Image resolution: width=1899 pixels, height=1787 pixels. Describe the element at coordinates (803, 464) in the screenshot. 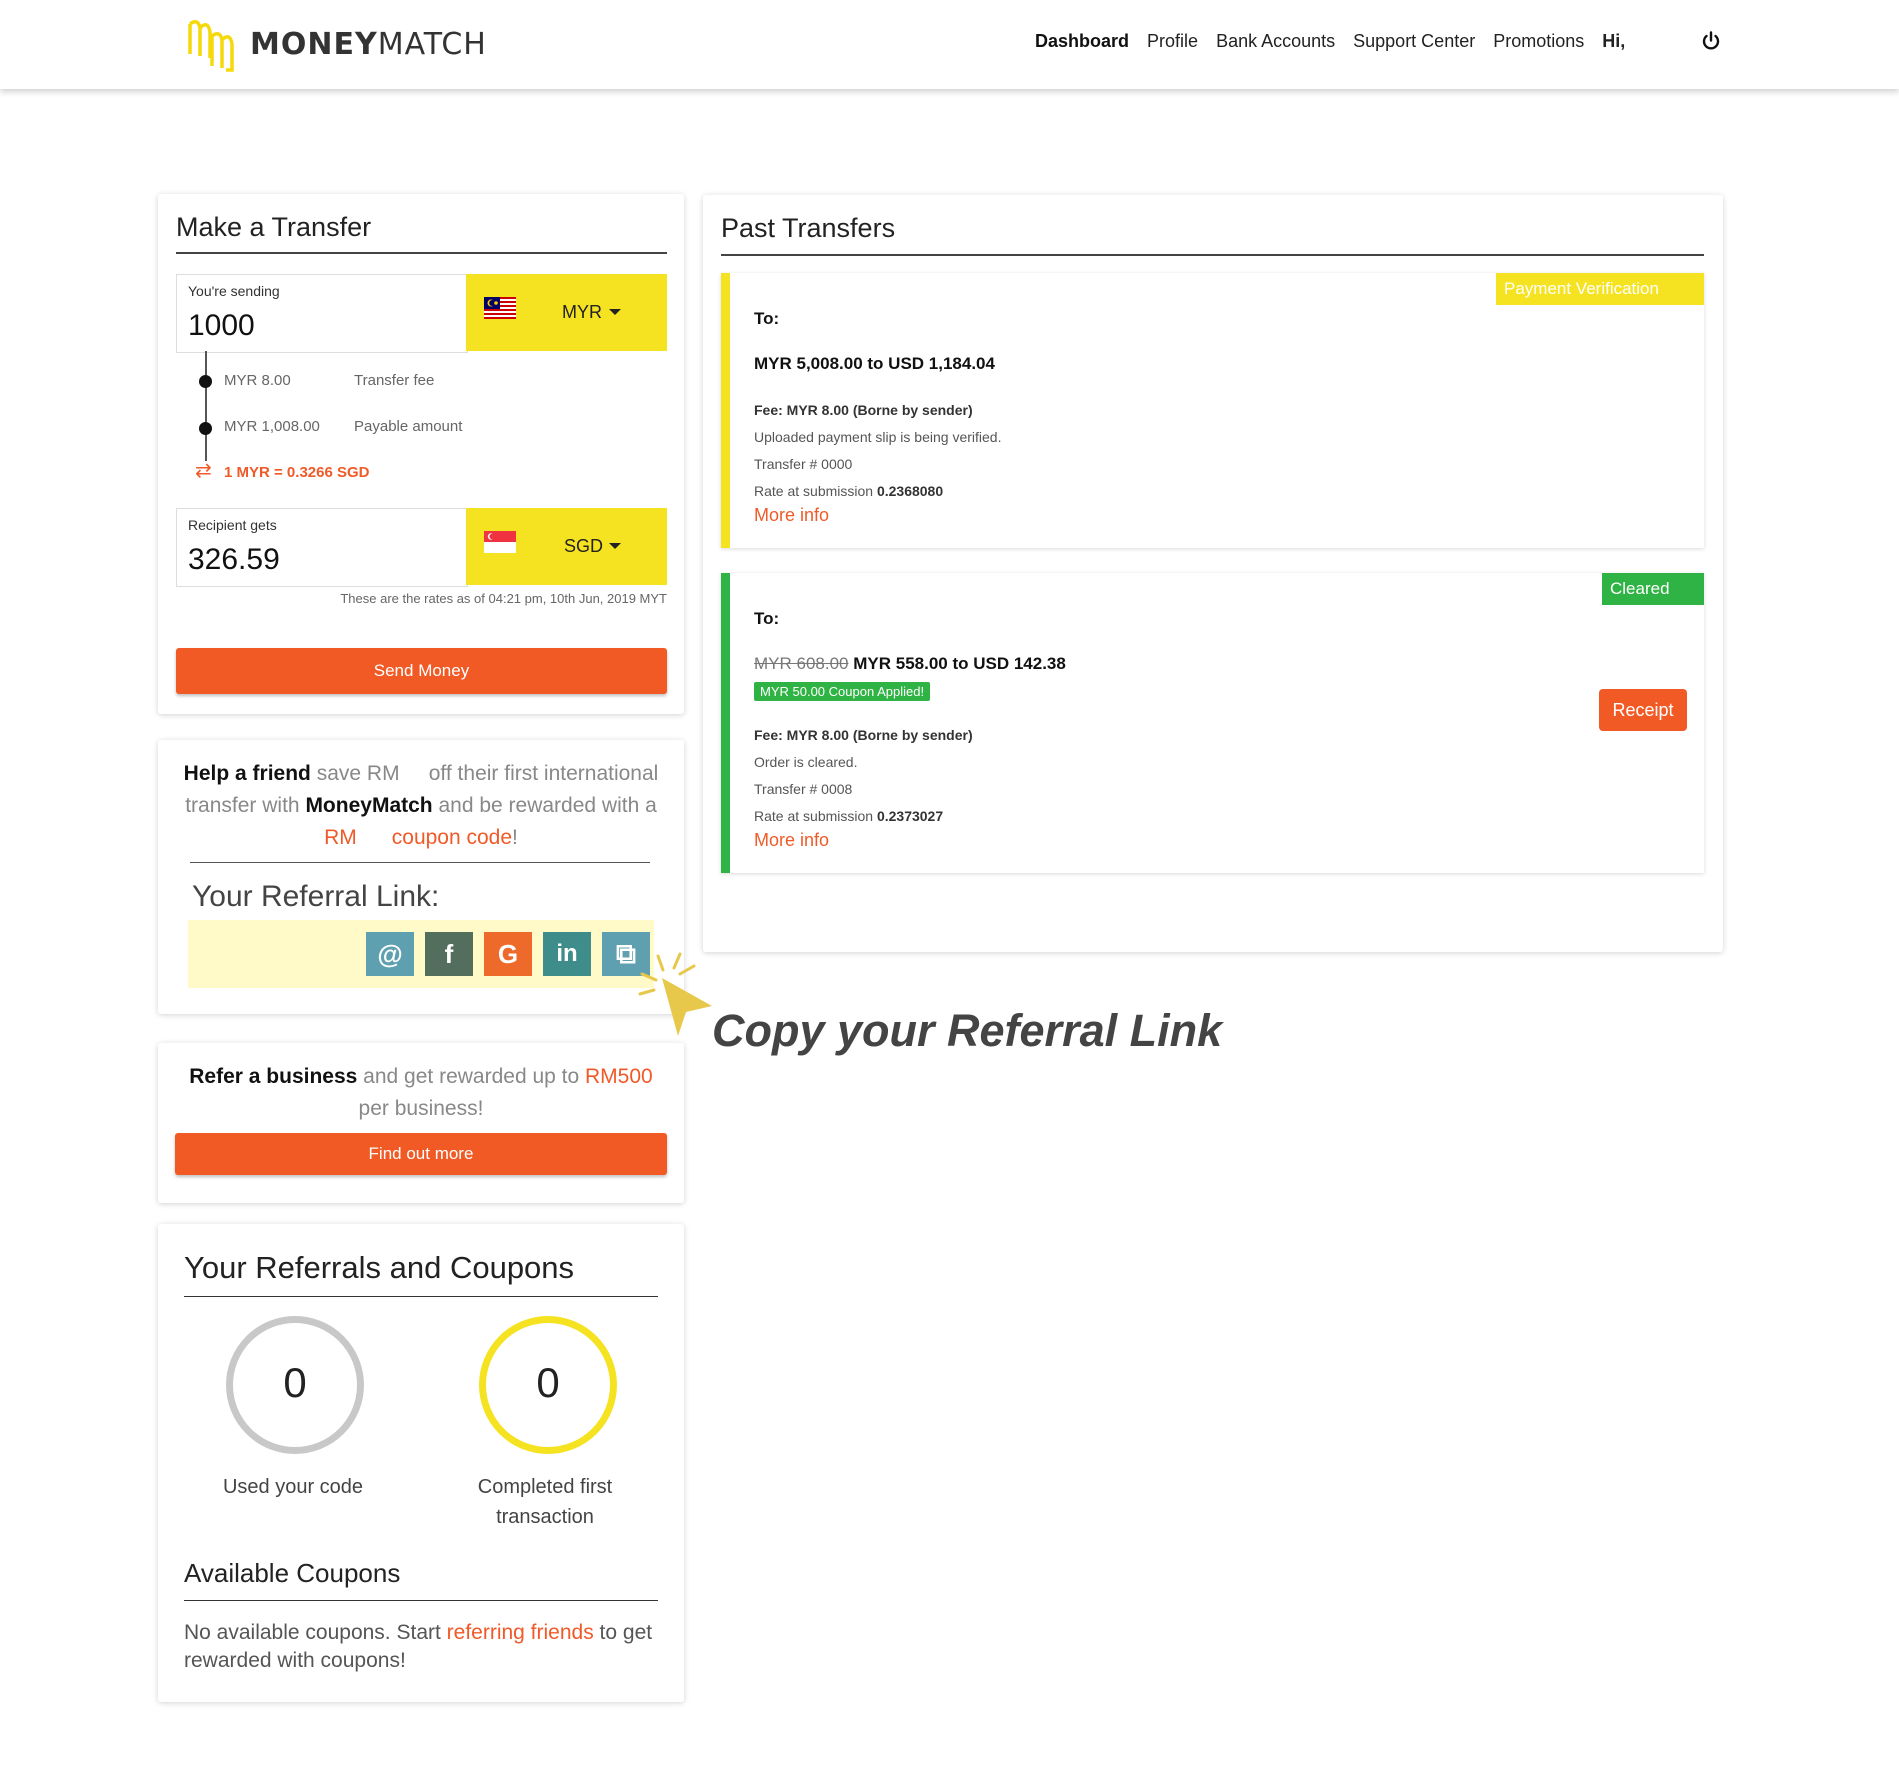

I see `transfer-number: Transfer # 0000` at that location.